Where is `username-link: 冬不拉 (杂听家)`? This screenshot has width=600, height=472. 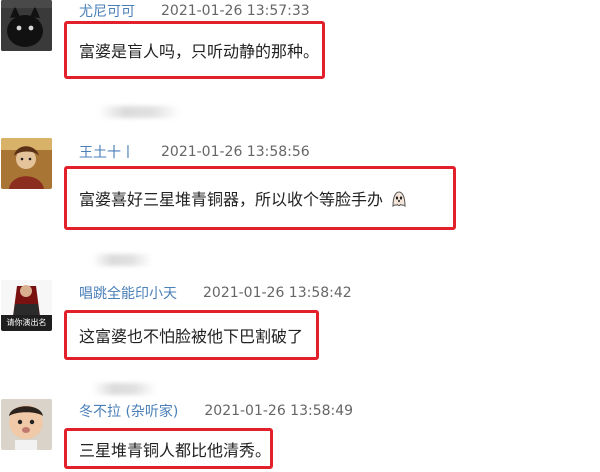
username-link: 冬不拉 (杂听家) is located at coordinates (128, 411).